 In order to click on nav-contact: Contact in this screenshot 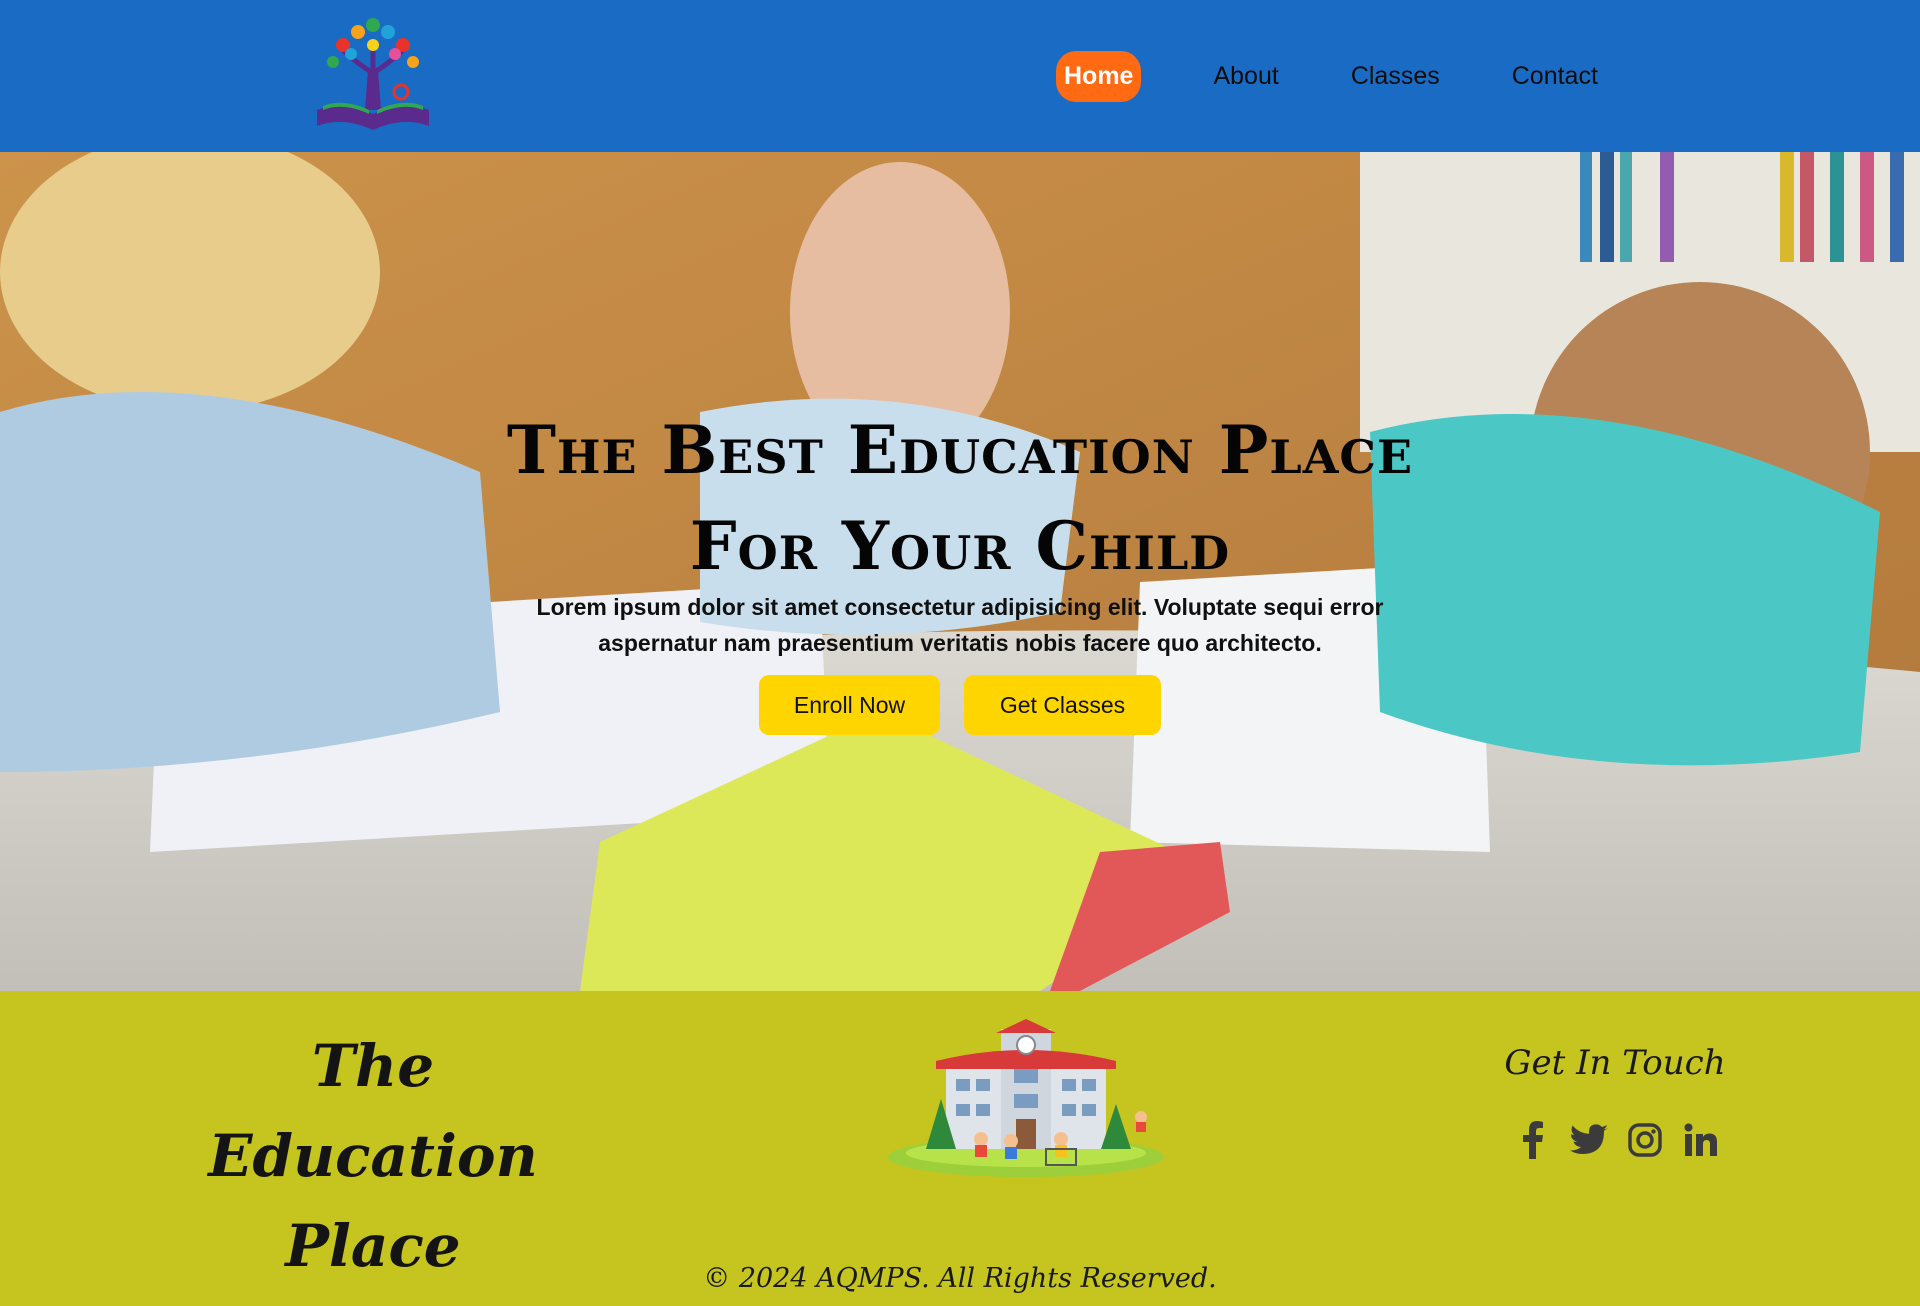, I will do `click(1555, 76)`.